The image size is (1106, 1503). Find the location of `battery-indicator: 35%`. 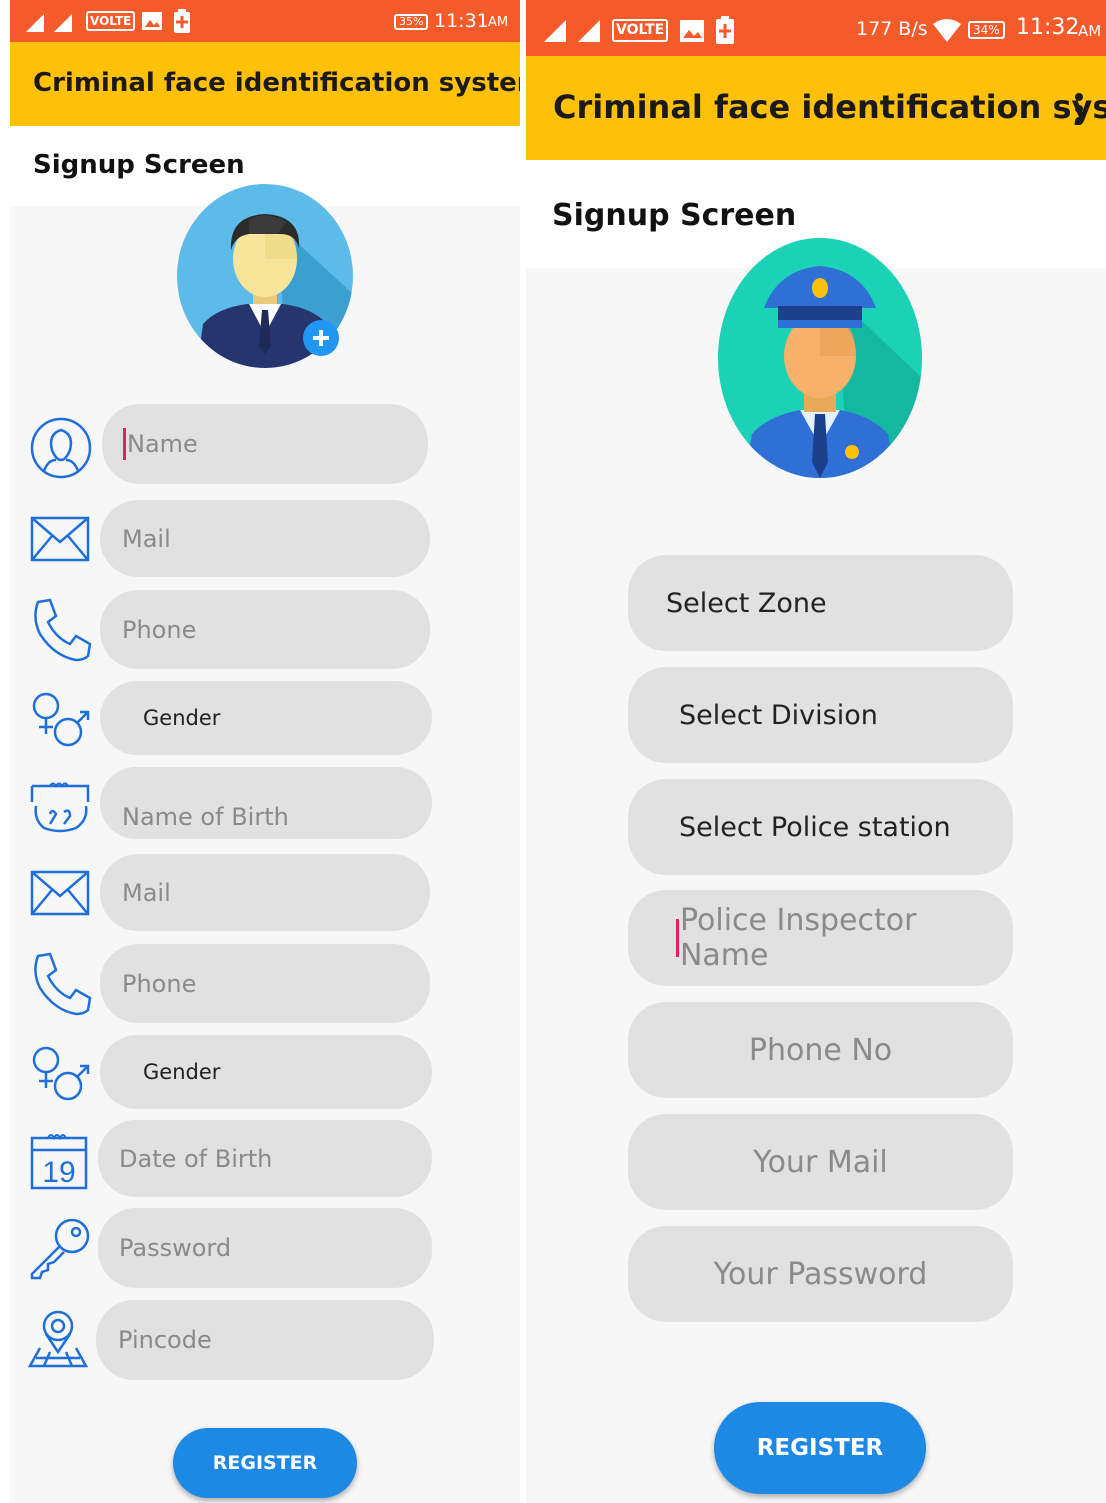

battery-indicator: 35% is located at coordinates (411, 22).